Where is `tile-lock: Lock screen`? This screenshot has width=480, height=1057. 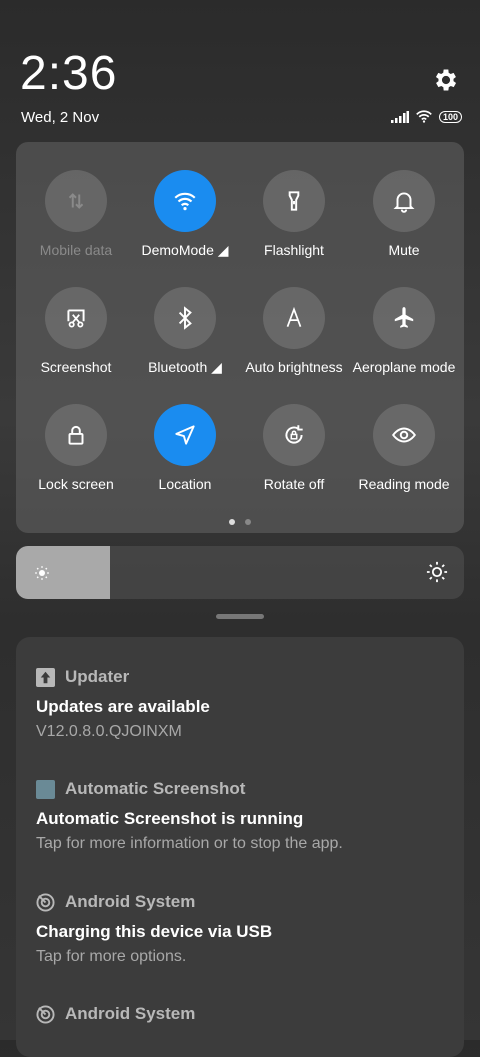 tile-lock: Lock screen is located at coordinates (76, 448).